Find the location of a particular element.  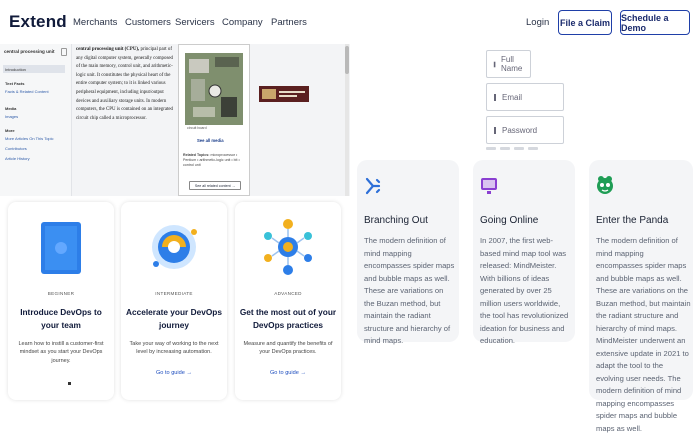

toc-item-article-history: Article History is located at coordinates (17, 158).